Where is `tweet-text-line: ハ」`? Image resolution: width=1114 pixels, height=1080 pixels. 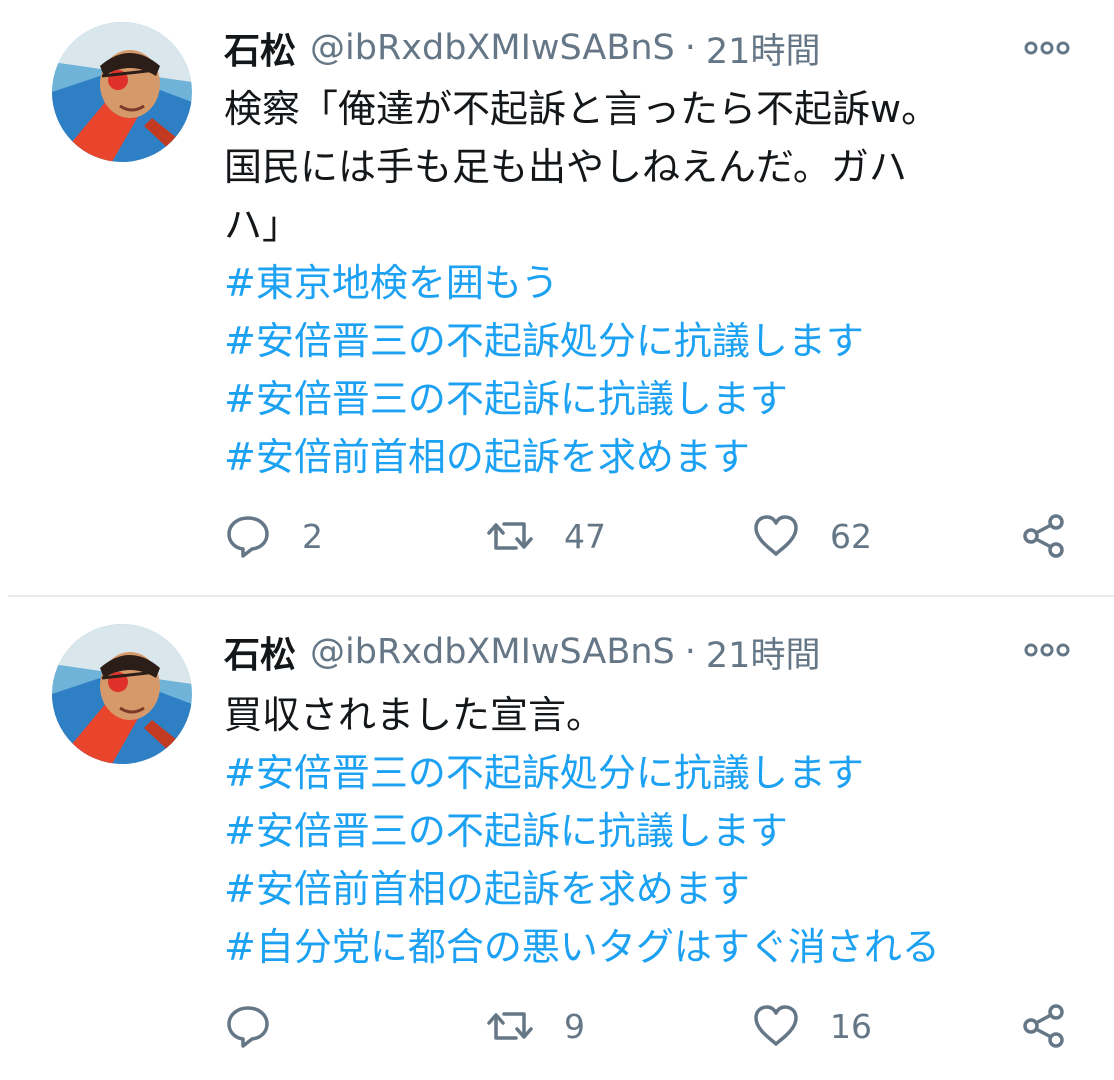 tweet-text-line: ハ」 is located at coordinates (262, 225).